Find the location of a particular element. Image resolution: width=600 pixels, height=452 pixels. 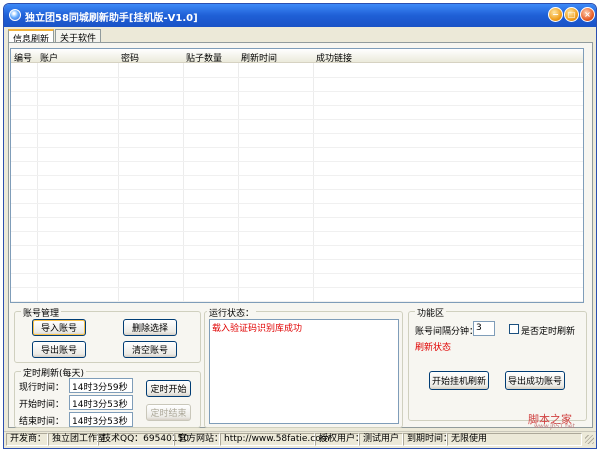

timed-refresh-checkbox is located at coordinates (514, 329).